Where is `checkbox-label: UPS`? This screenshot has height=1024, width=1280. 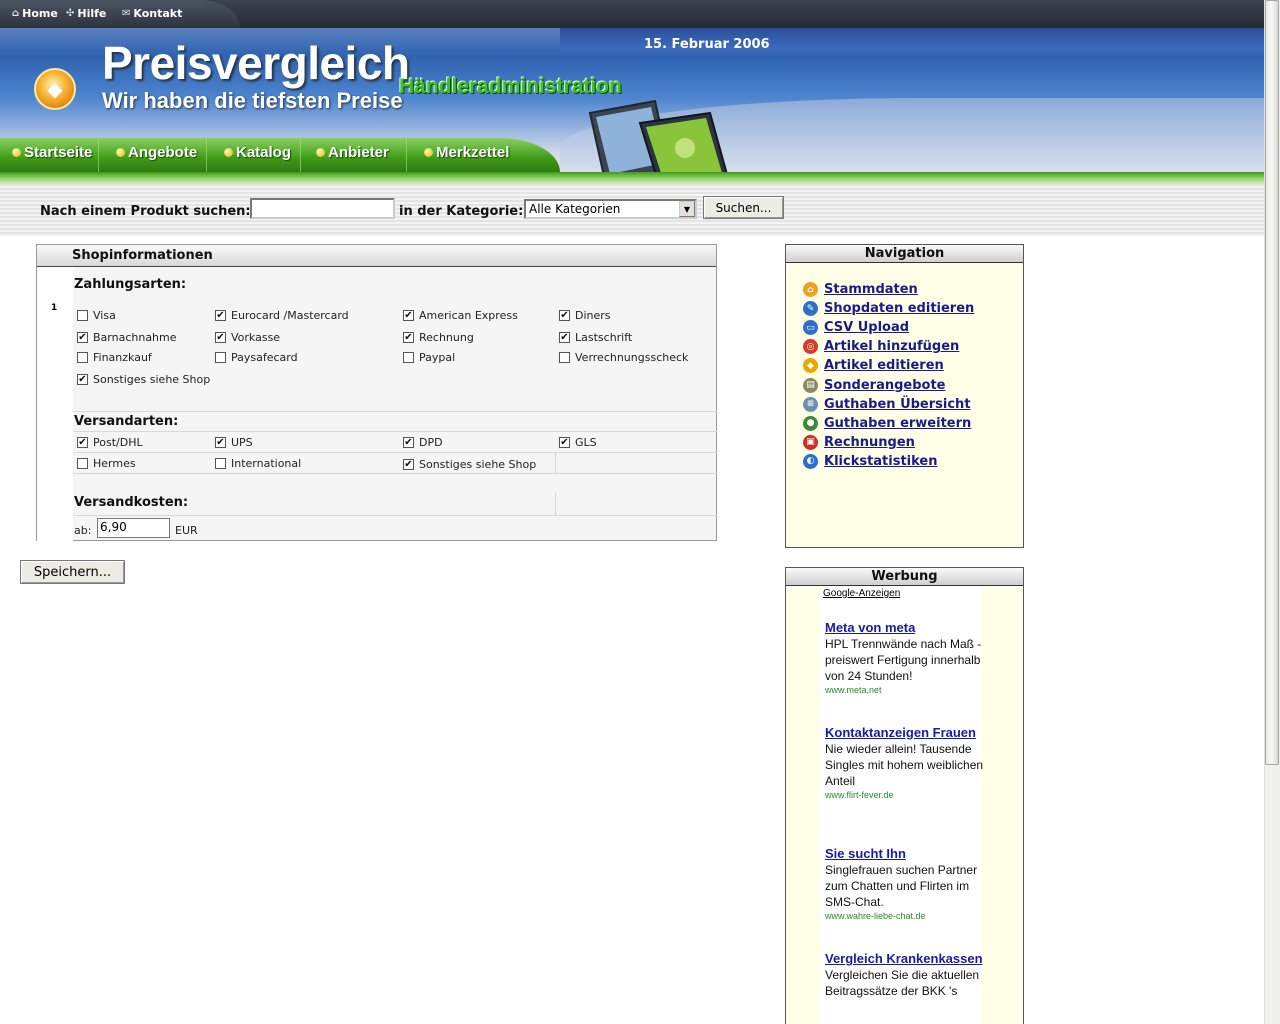
checkbox-label: UPS is located at coordinates (242, 442).